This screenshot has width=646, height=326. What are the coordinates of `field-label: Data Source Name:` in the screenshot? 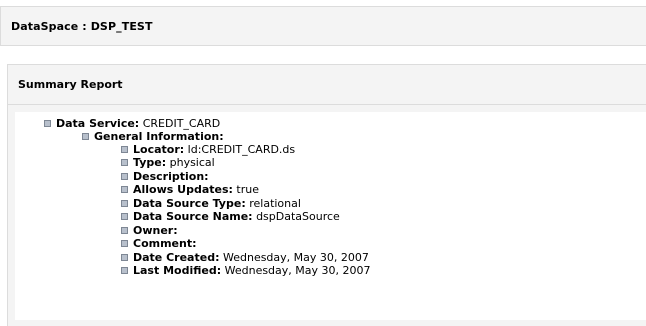 It's located at (193, 216).